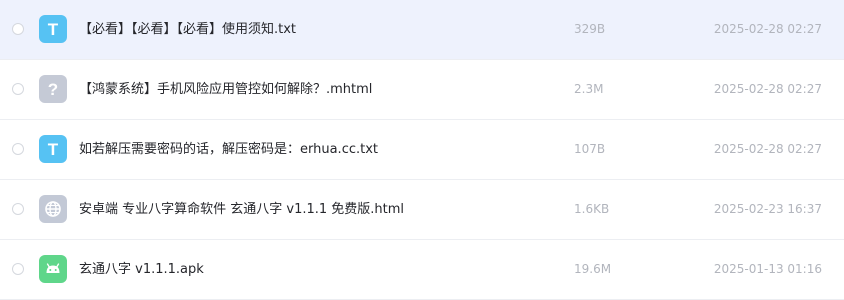  I want to click on file-name: 【鸿蒙系统】手机风险应用管控如何解除？.mhtml, so click(225, 89).